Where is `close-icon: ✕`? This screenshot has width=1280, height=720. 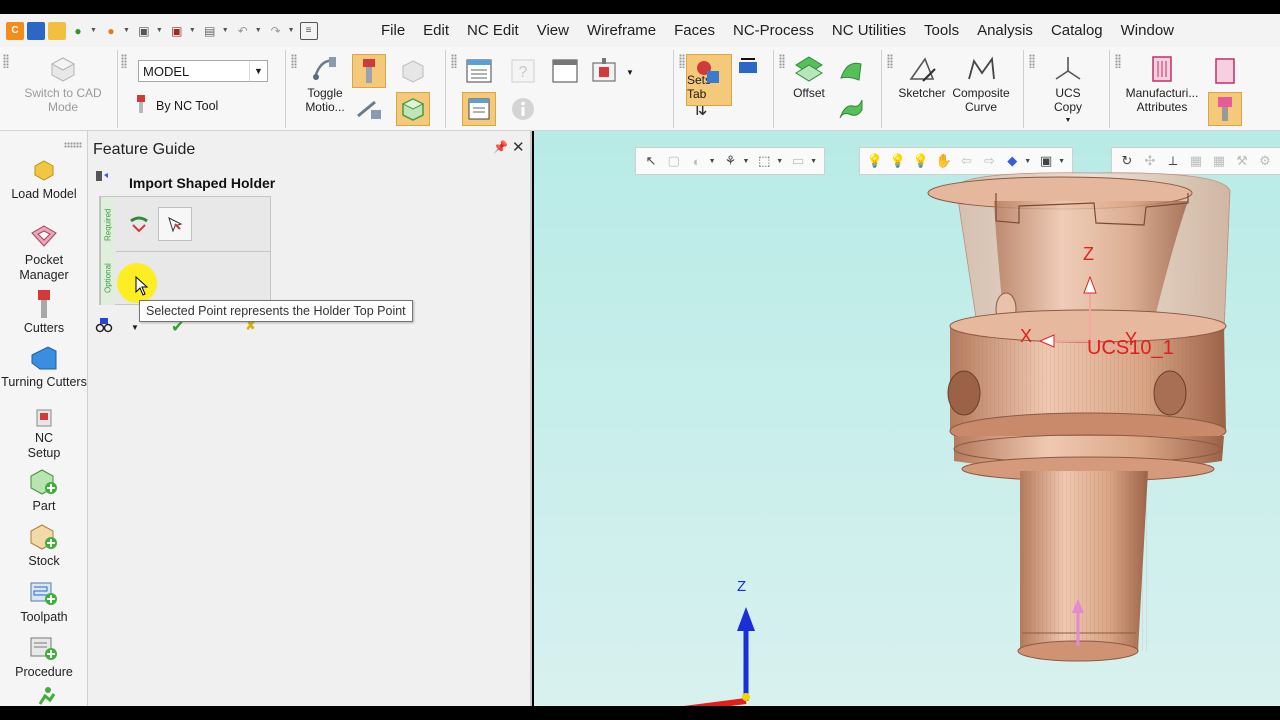
close-icon: ✕ is located at coordinates (518, 147).